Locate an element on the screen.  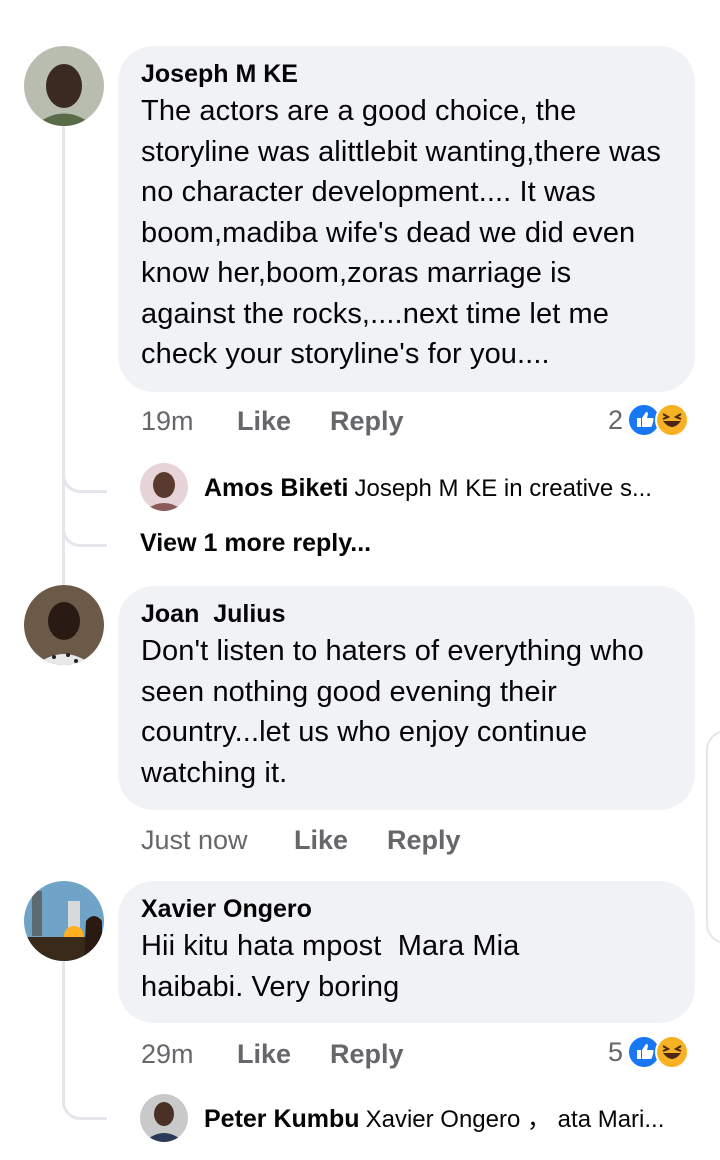
comment-time: 19m is located at coordinates (167, 421).